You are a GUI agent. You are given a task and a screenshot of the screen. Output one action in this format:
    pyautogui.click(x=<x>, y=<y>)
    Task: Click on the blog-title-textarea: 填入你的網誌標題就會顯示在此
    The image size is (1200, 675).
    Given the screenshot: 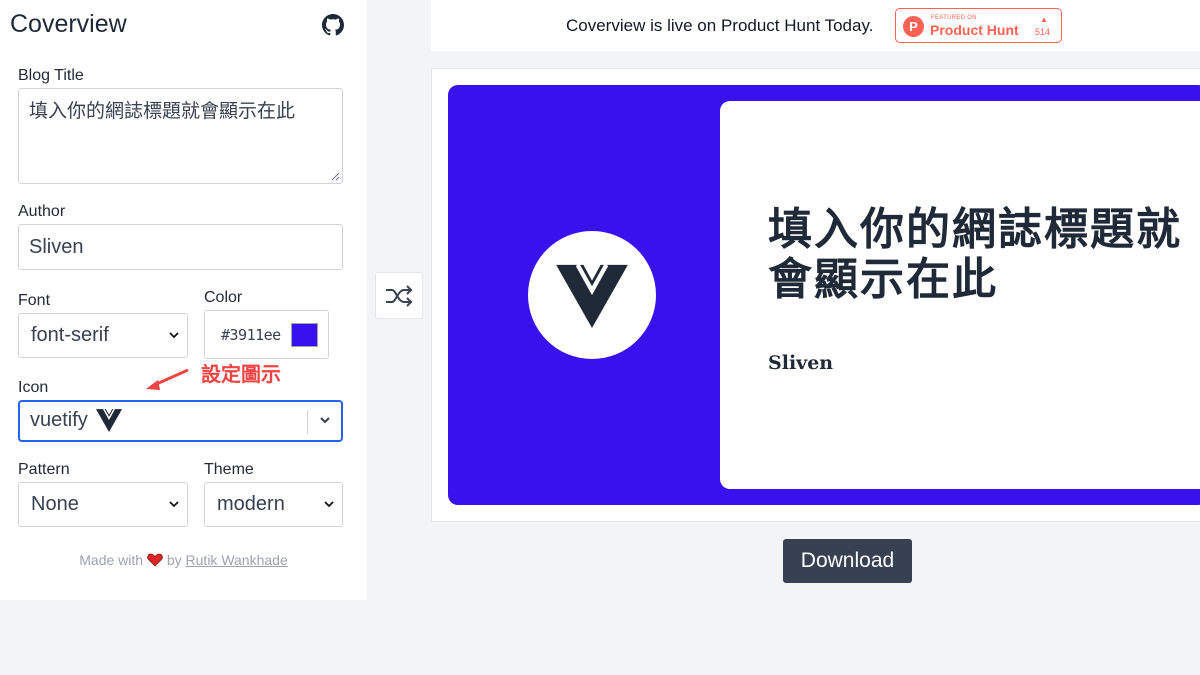 What is the action you would take?
    pyautogui.click(x=180, y=136)
    